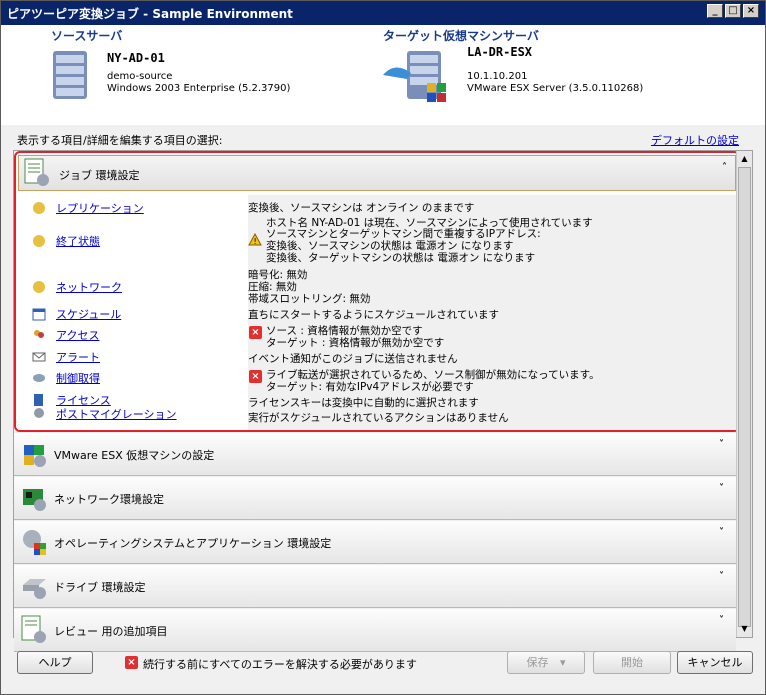 This screenshot has height=695, width=766. Describe the element at coordinates (39, 208) in the screenshot. I see `replication-icon` at that location.